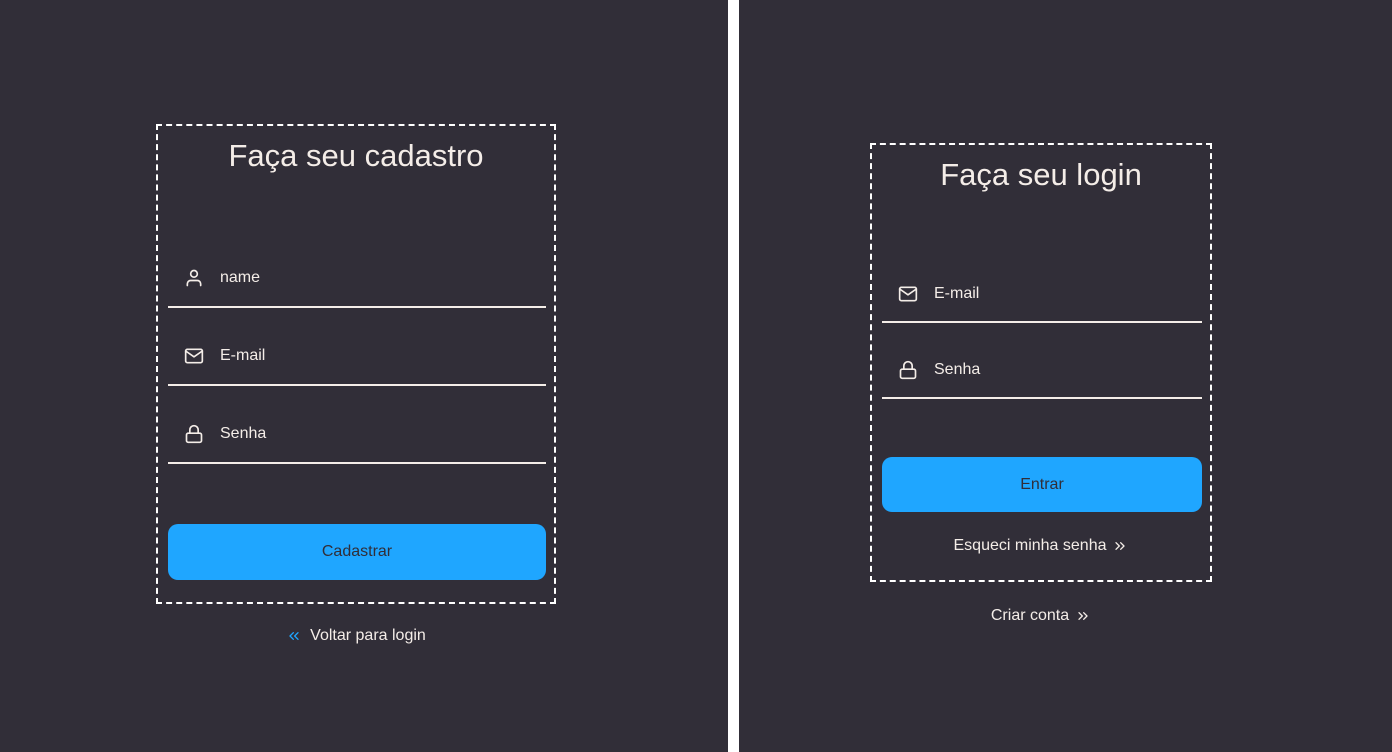  What do you see at coordinates (383, 278) in the screenshot?
I see `name-input` at bounding box center [383, 278].